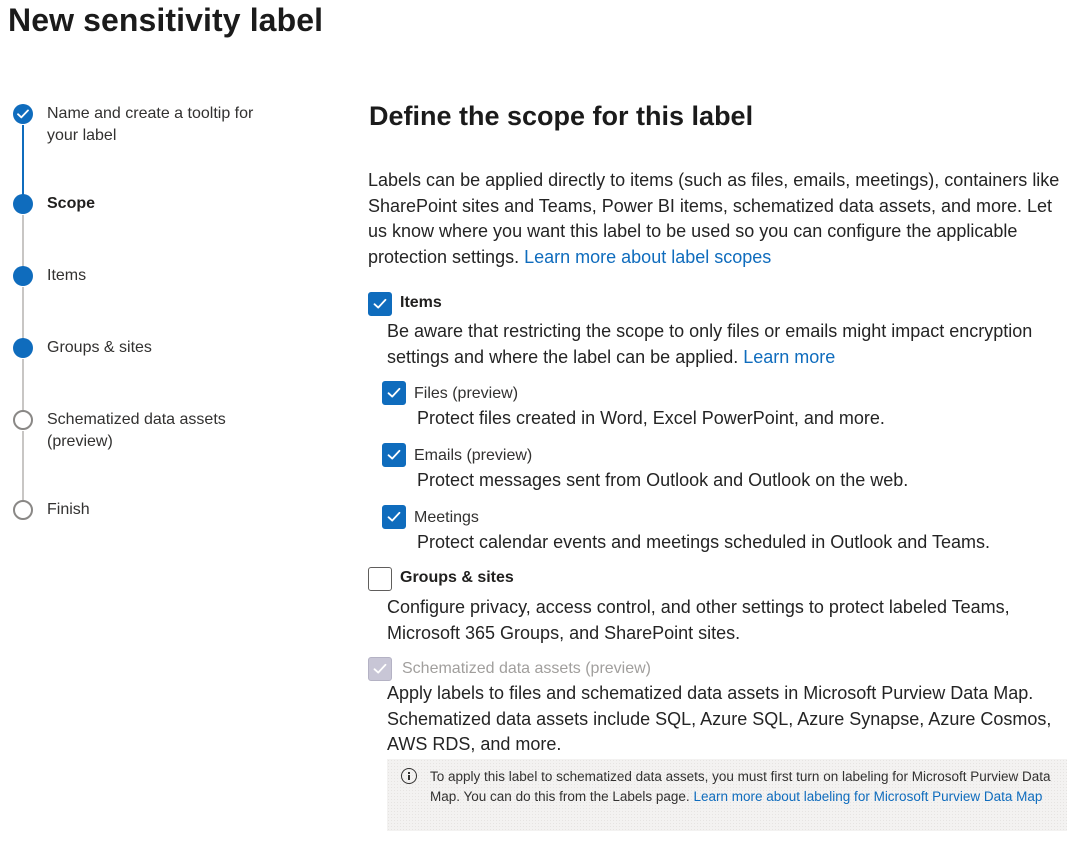 The width and height of the screenshot is (1079, 844). I want to click on step-label: Name and create a tooltip for your label, so click(150, 124).